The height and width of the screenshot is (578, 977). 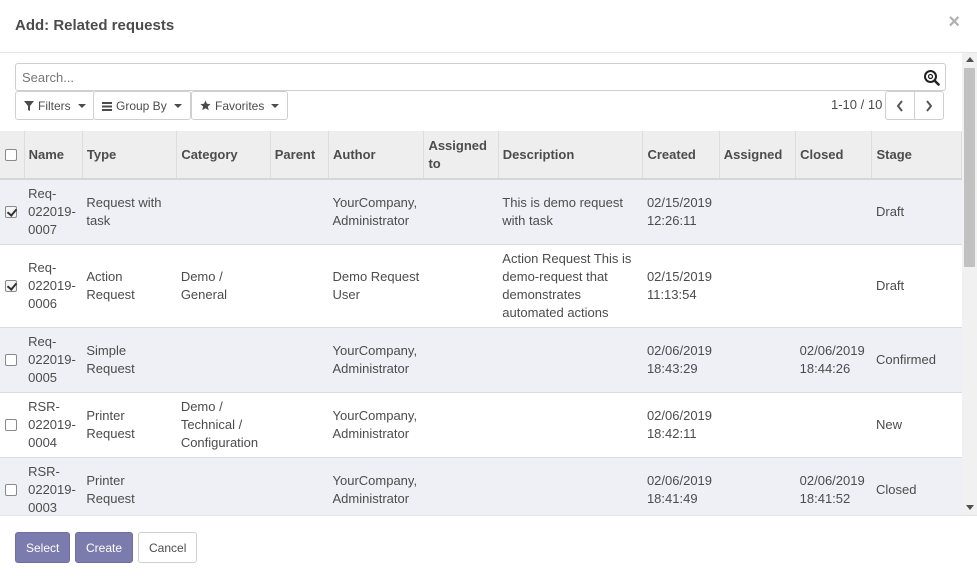 I want to click on dialog-footer: Select Create Cancel, so click(x=488, y=546).